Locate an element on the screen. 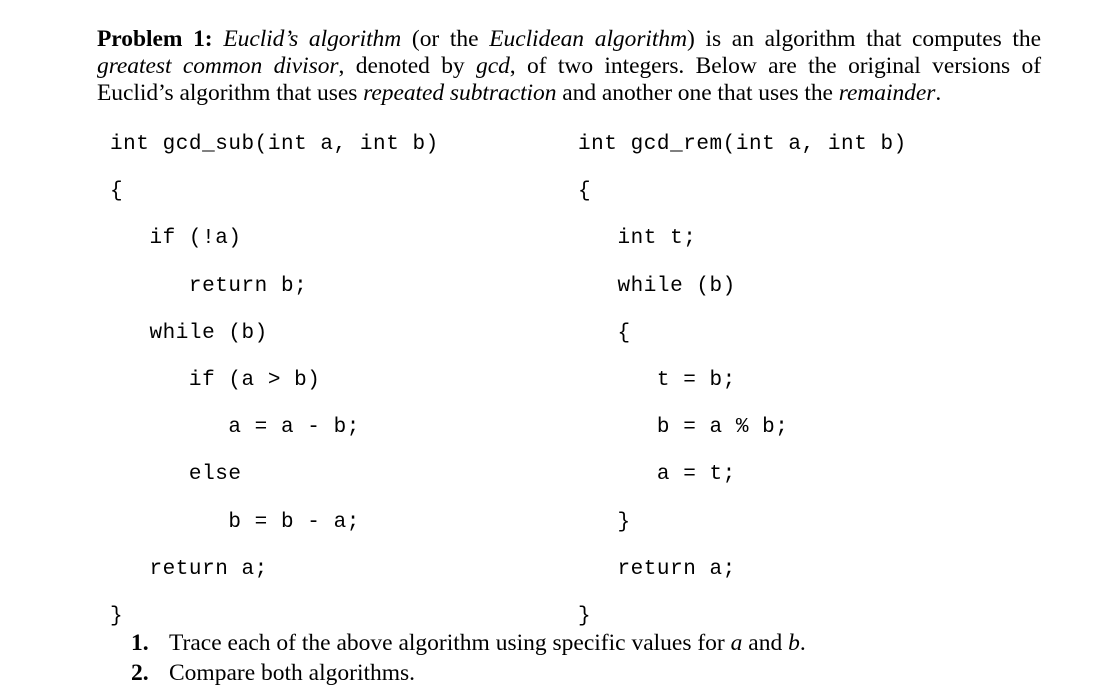 This screenshot has width=1119, height=694. intro-run-2: Euclid’s algorithm is located at coordinates (312, 38).